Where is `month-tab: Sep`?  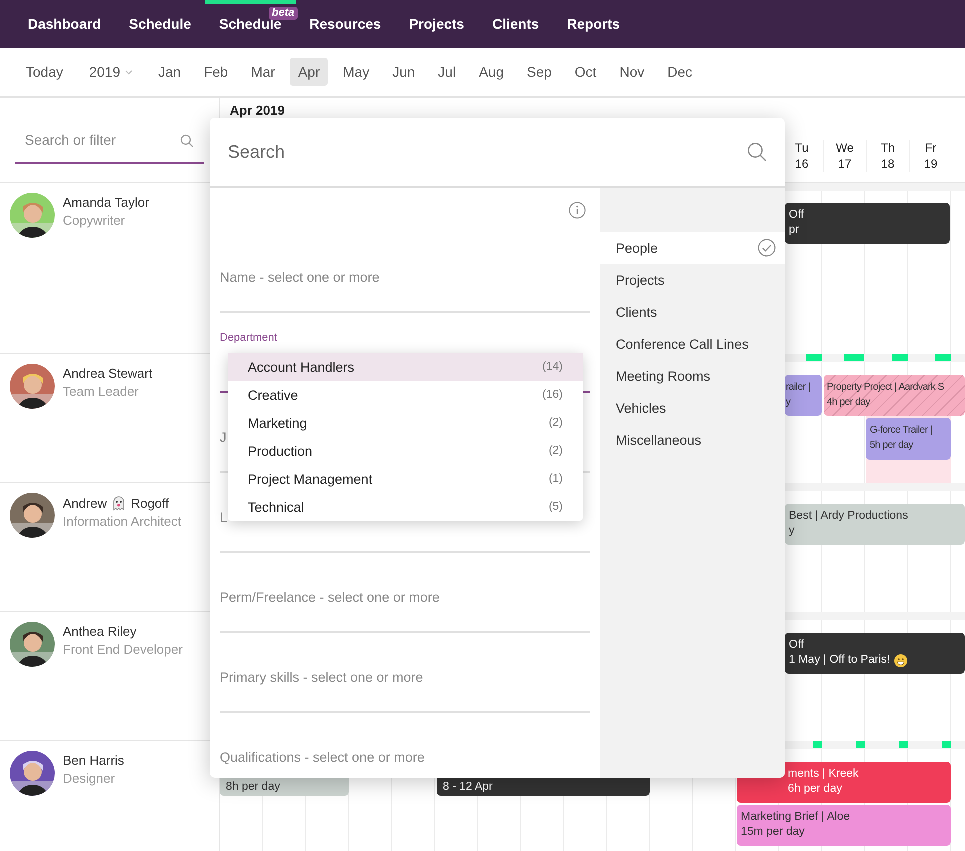 month-tab: Sep is located at coordinates (539, 72).